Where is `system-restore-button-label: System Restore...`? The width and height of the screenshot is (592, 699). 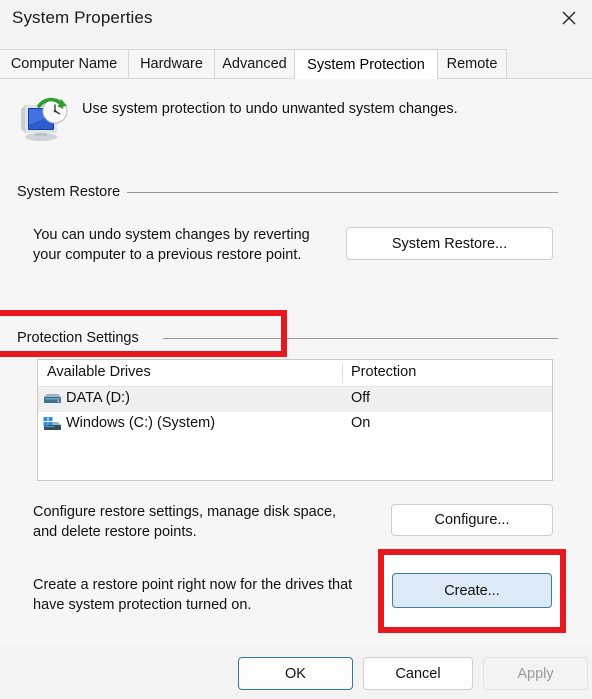
system-restore-button-label: System Restore... is located at coordinates (449, 243).